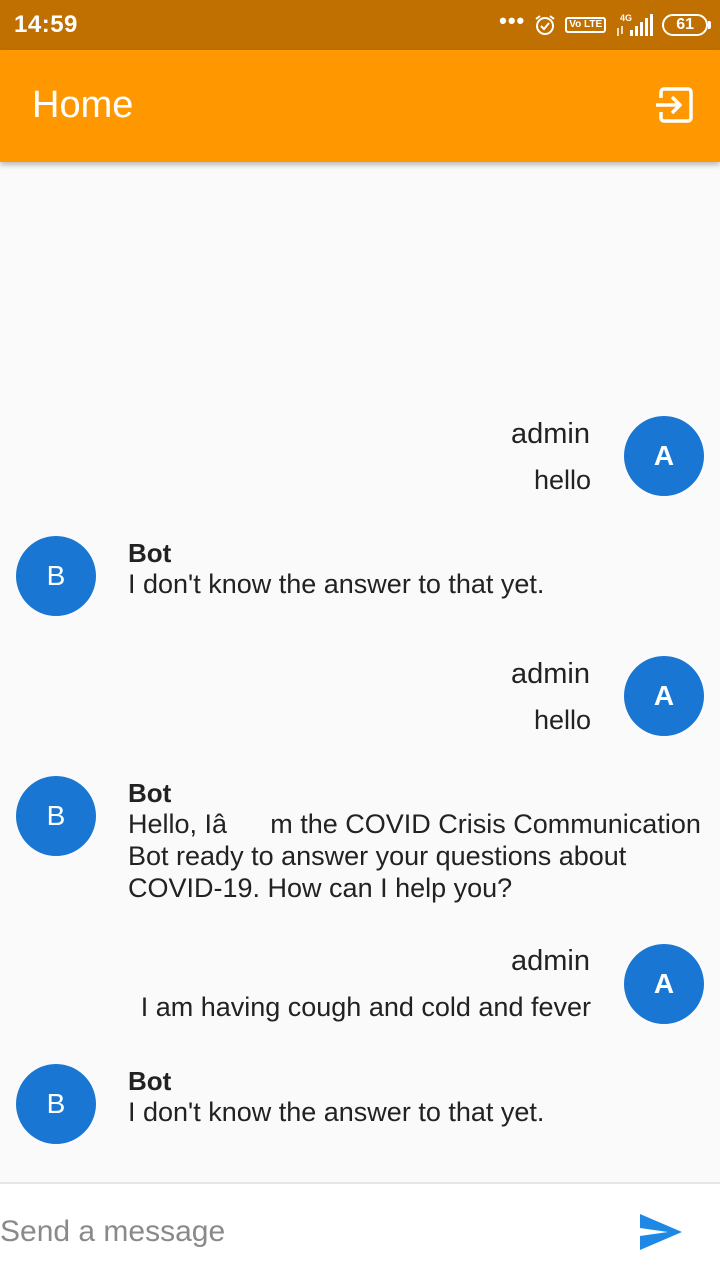 This screenshot has width=720, height=1280. I want to click on message-composer, so click(360, 1231).